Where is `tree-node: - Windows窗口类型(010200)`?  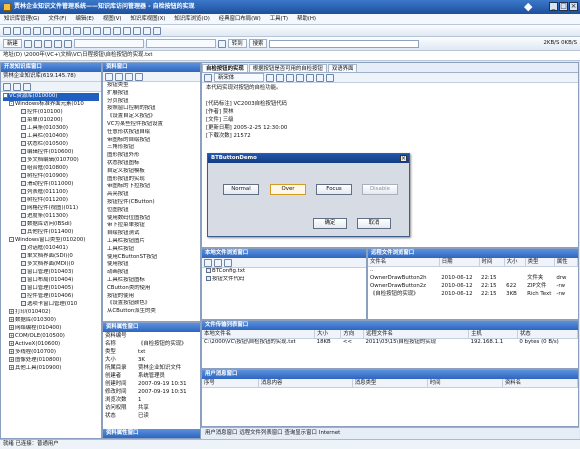 tree-node: - Windows窗口类型(010200) is located at coordinates (51, 241).